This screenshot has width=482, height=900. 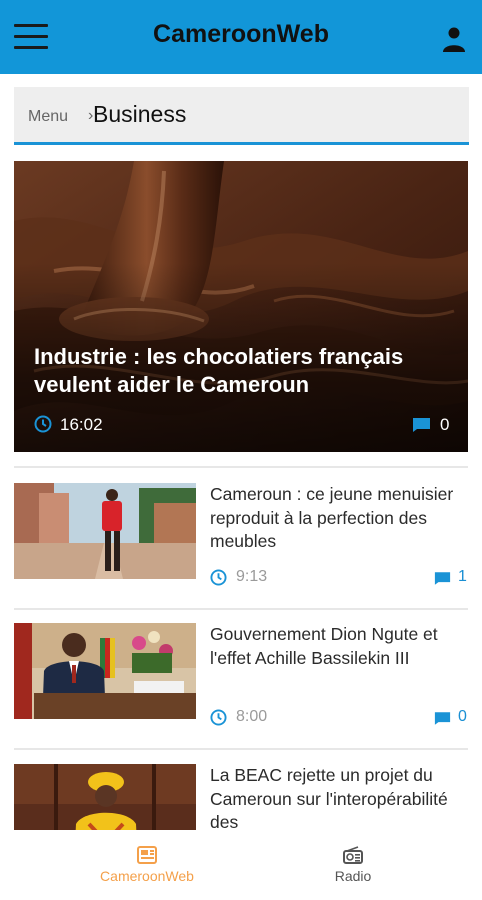 I want to click on article-time: 8:00, so click(x=252, y=716).